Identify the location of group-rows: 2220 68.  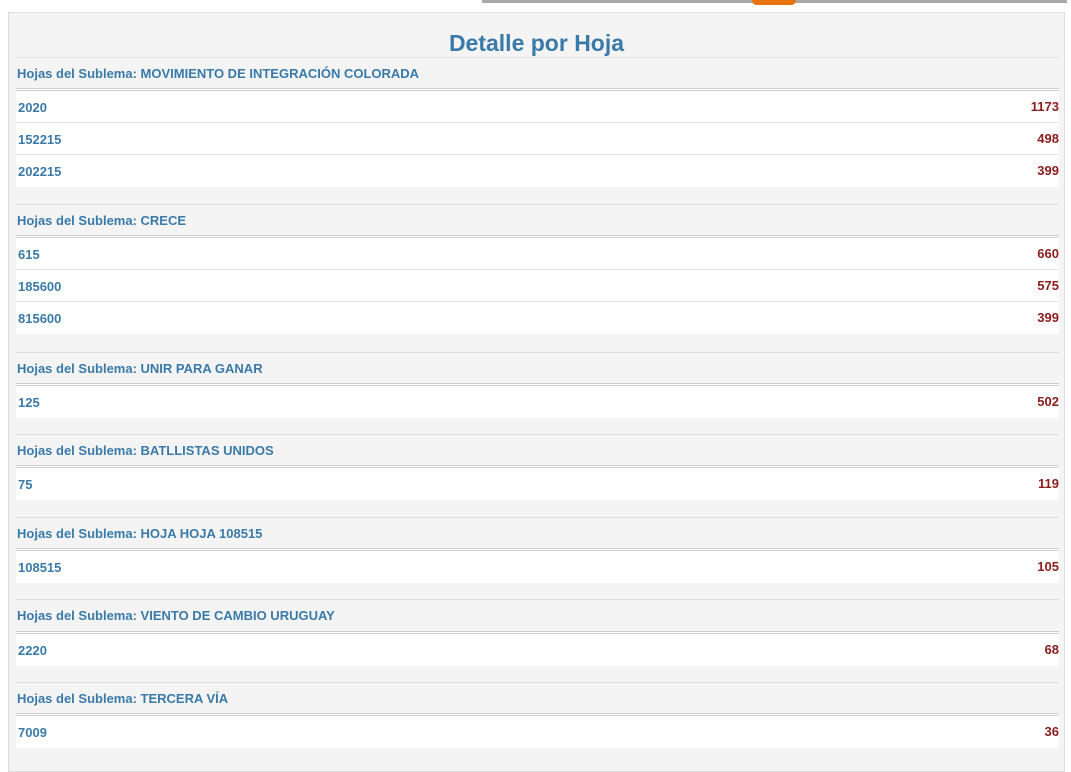
(537, 648).